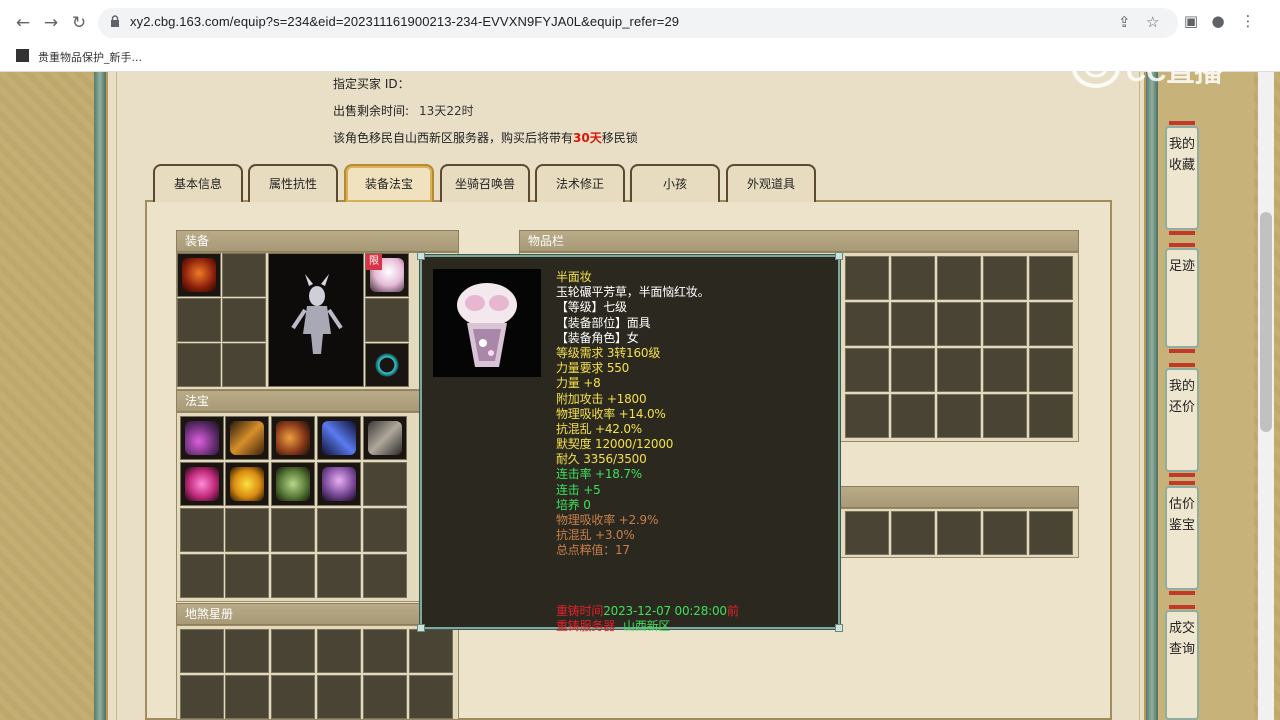  What do you see at coordinates (633, 292) in the screenshot?
I see `tooltip-line: 玉轮碾平芳草，半面恼红妆。` at bounding box center [633, 292].